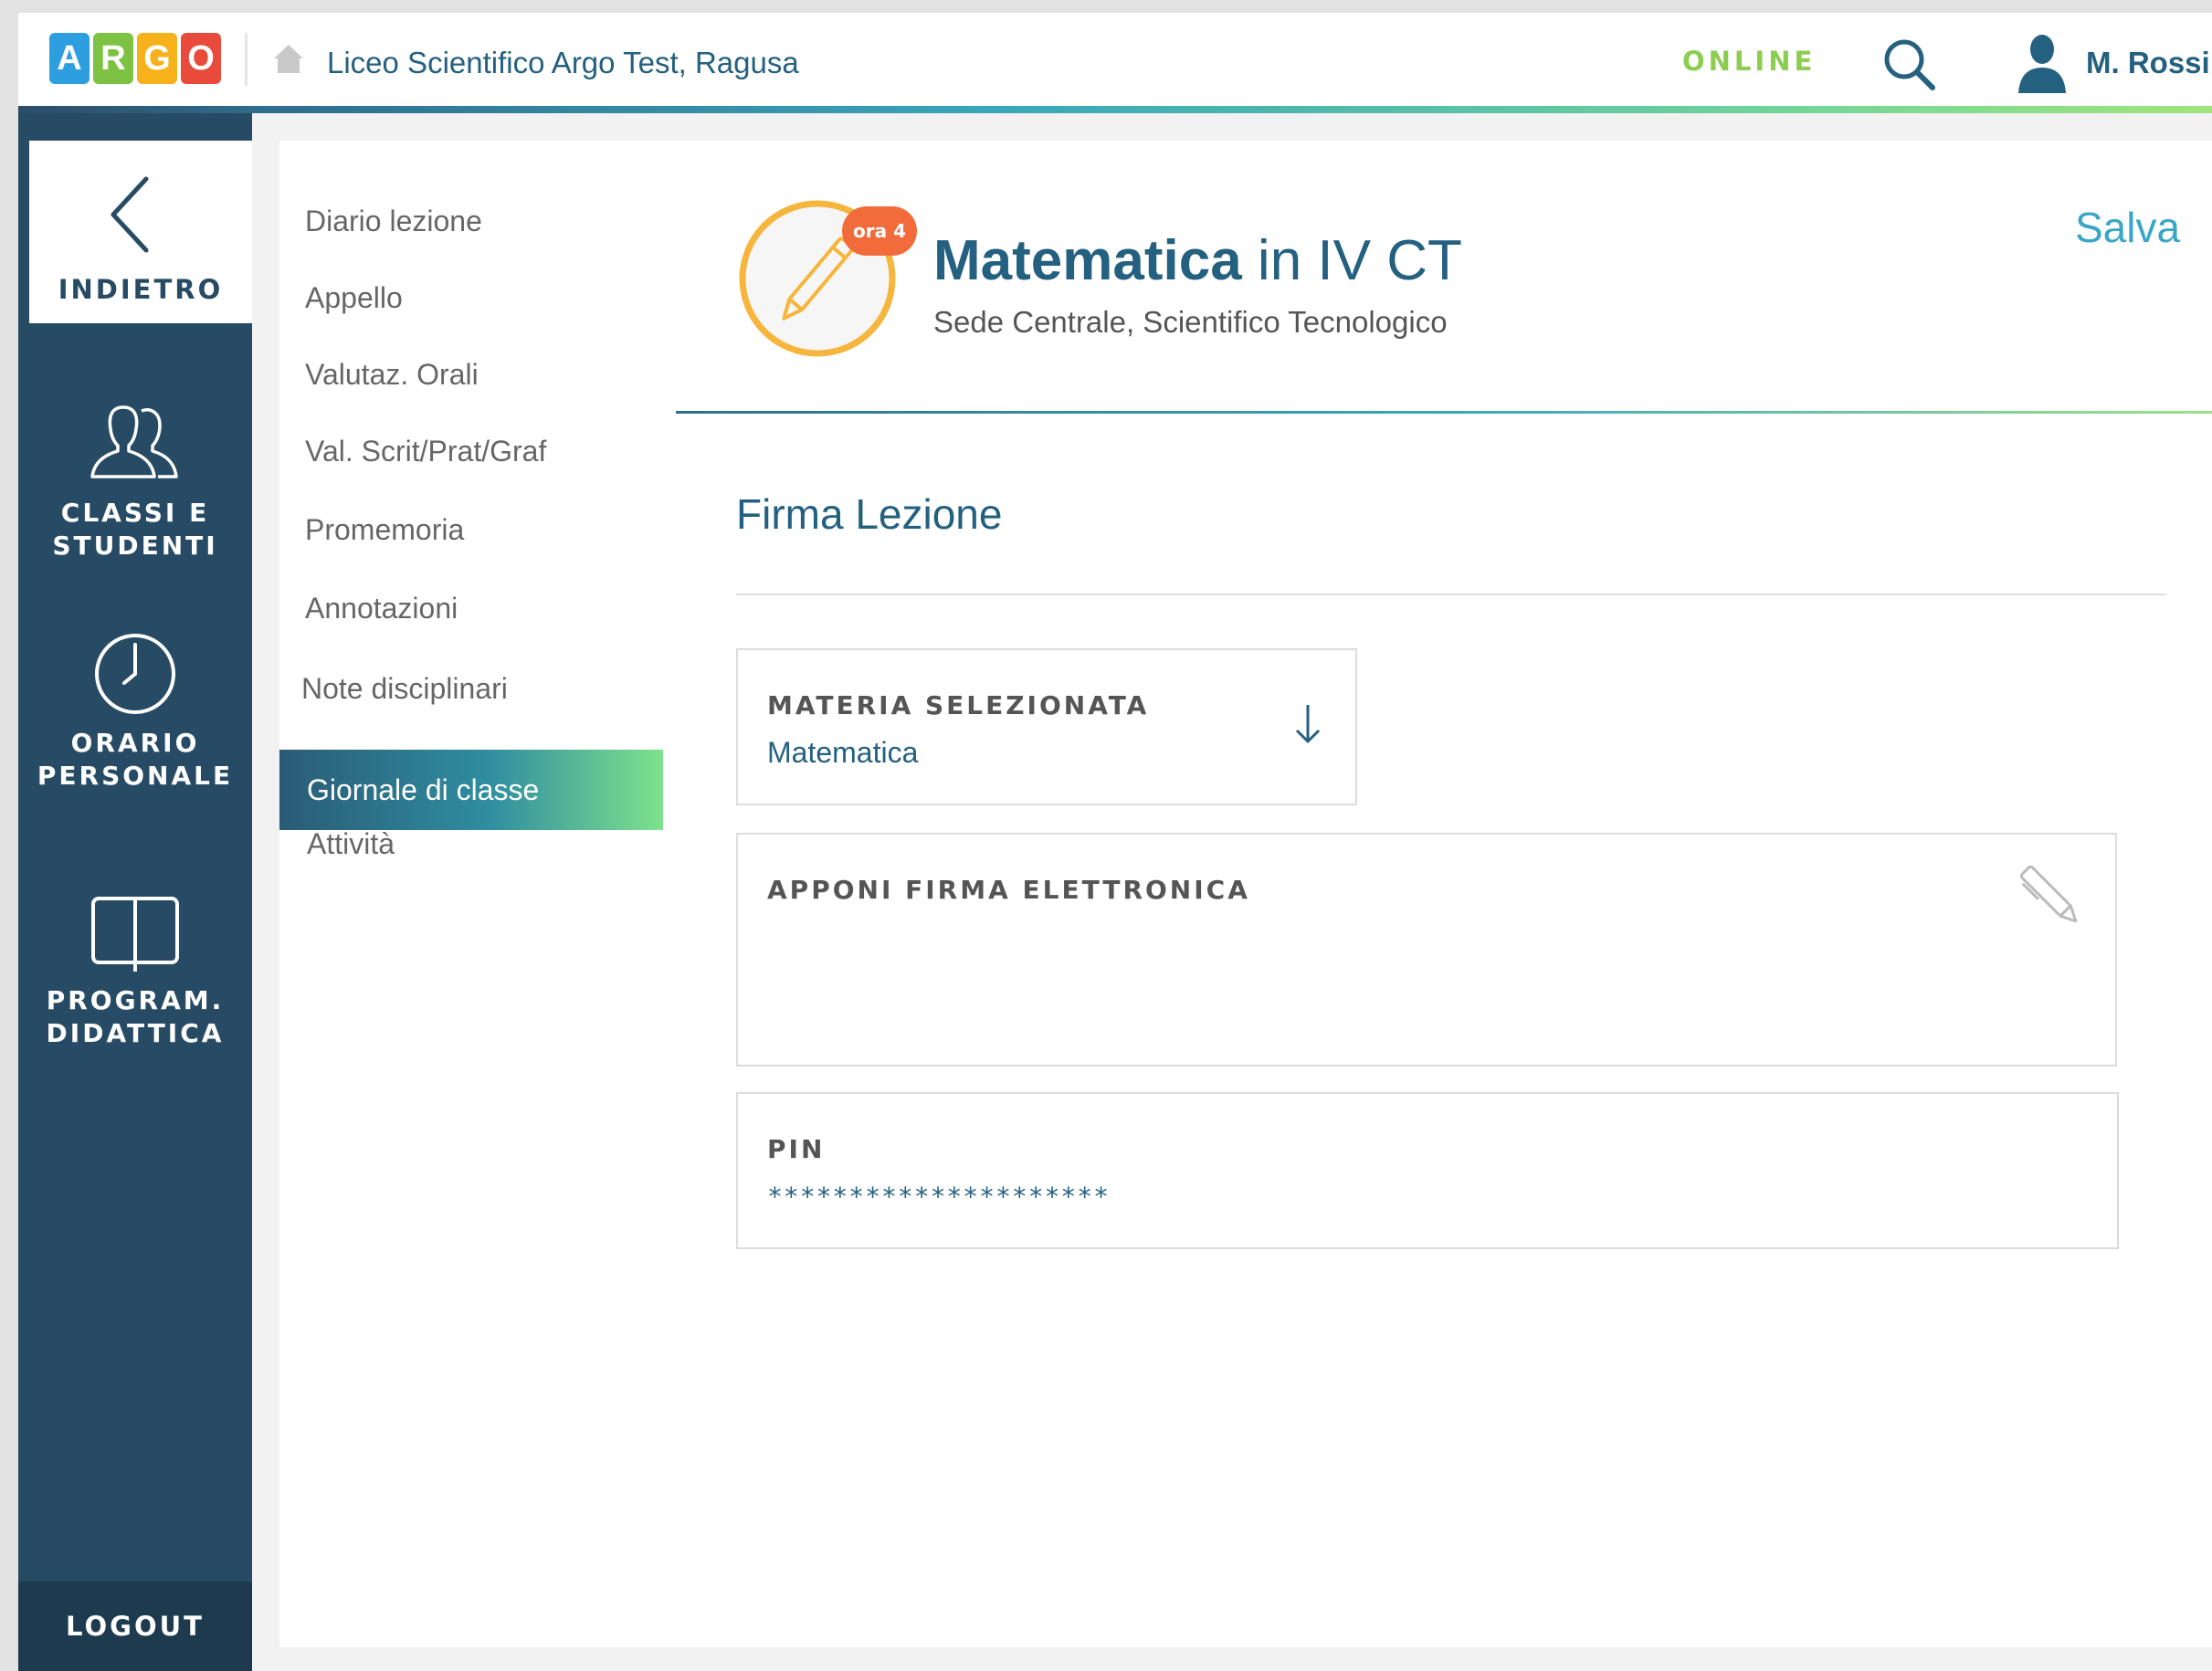  I want to click on pin-label: PIN, so click(796, 1149).